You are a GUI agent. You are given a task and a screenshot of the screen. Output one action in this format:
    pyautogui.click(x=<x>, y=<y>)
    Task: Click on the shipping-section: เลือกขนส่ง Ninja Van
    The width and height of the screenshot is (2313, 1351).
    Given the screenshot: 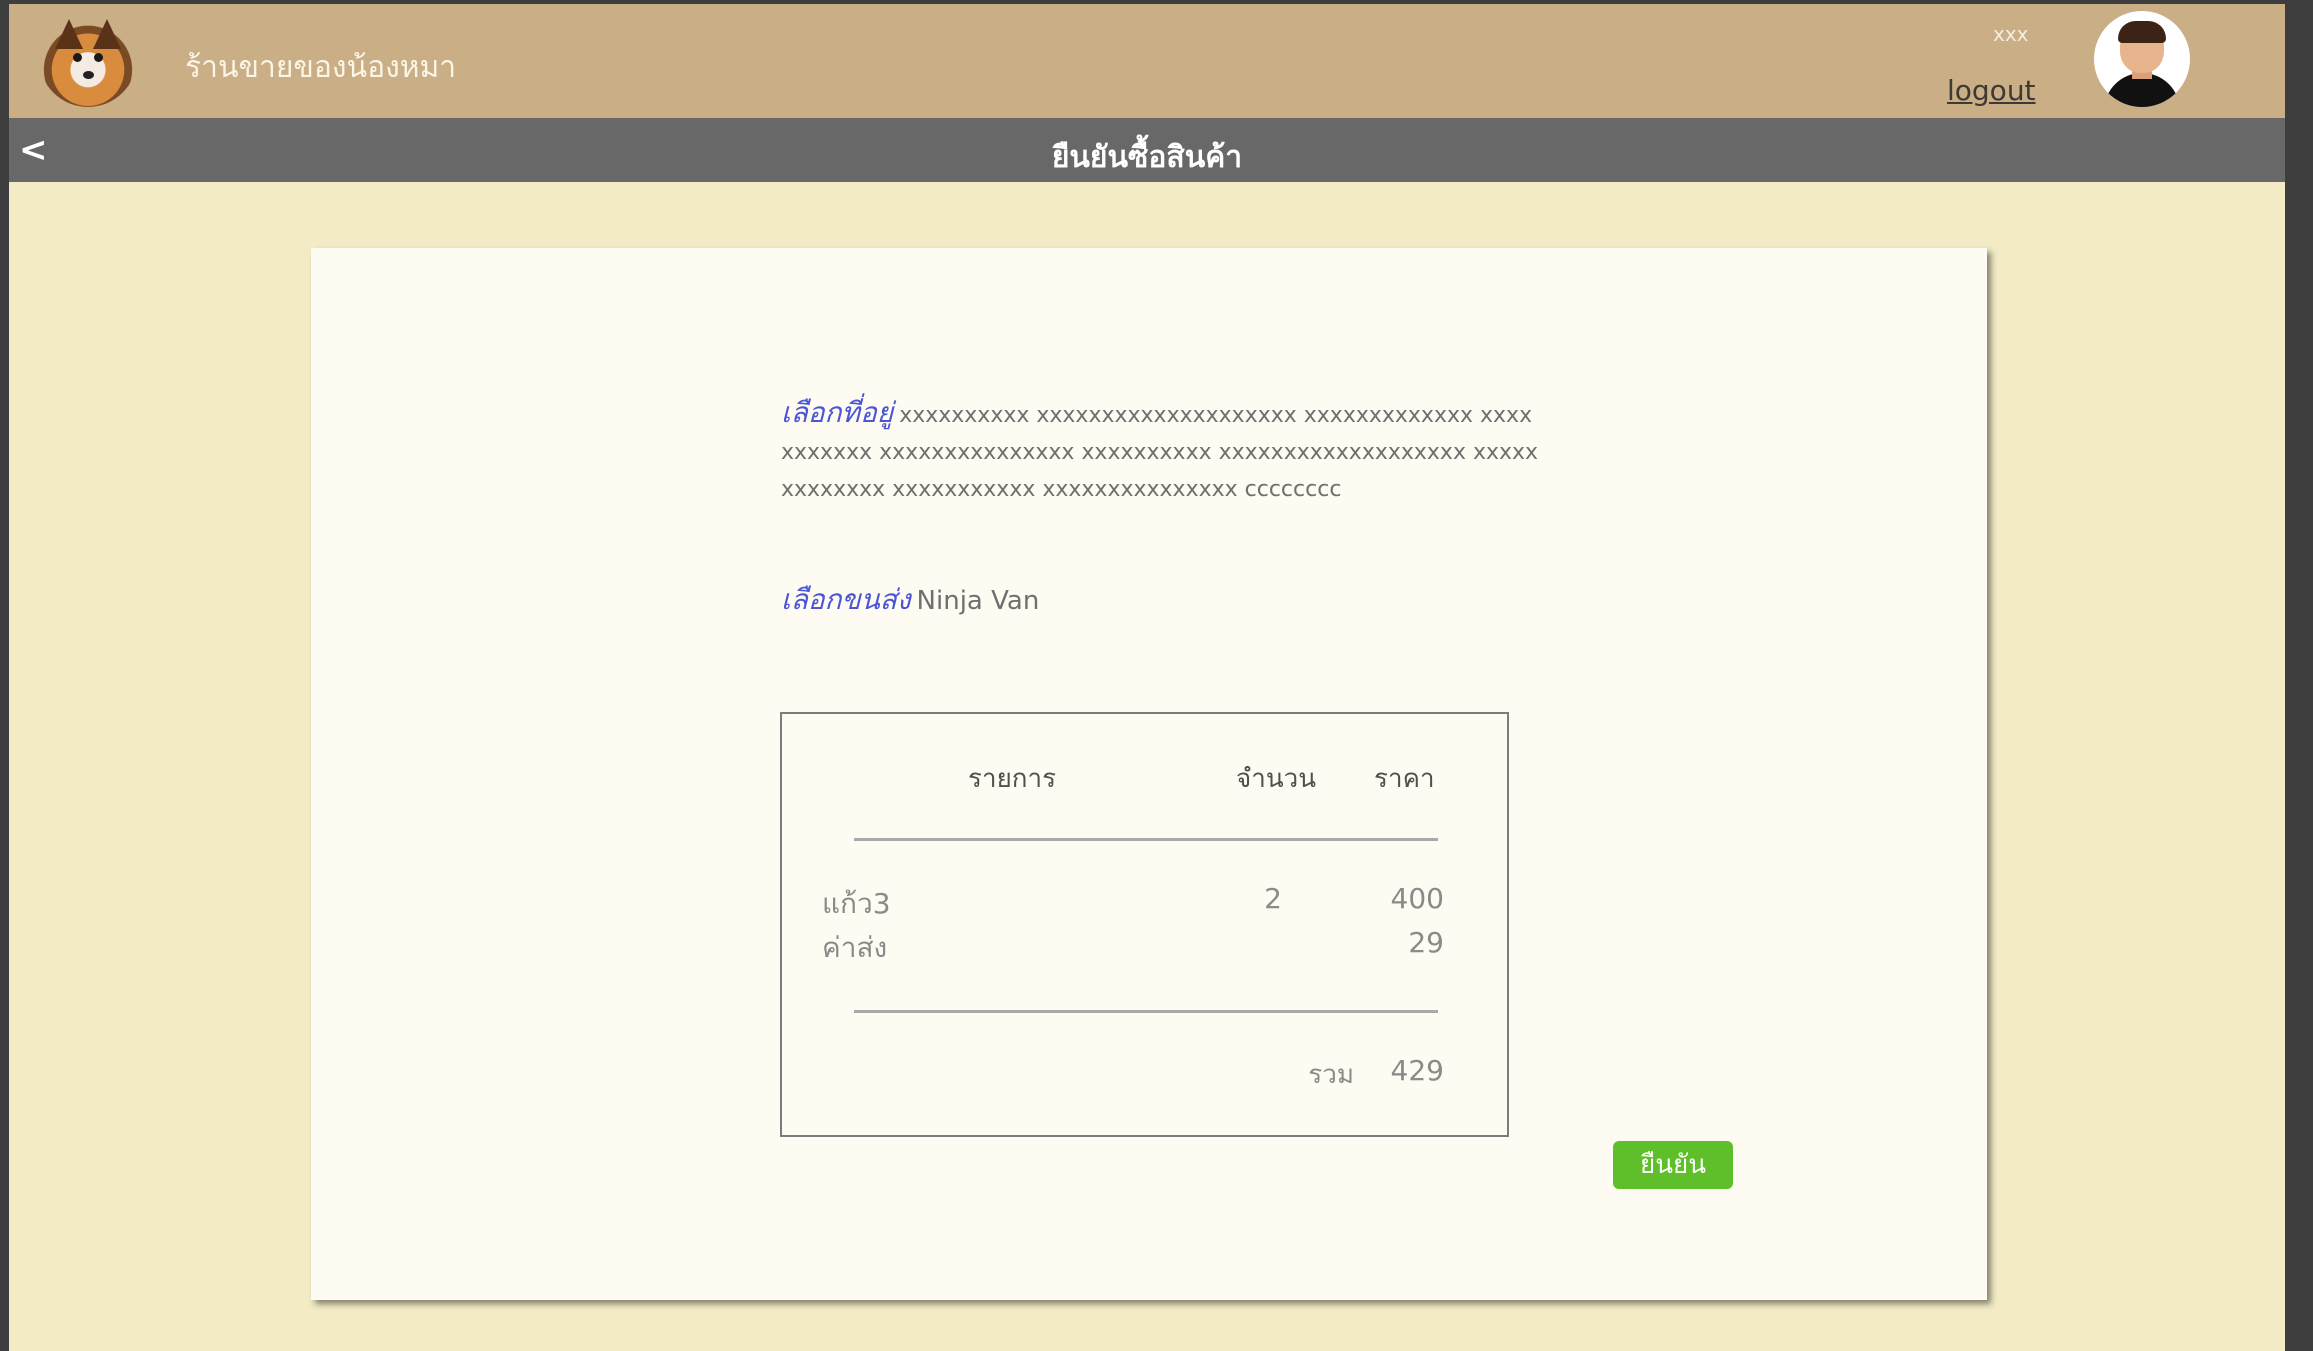 What is the action you would take?
    pyautogui.click(x=910, y=600)
    